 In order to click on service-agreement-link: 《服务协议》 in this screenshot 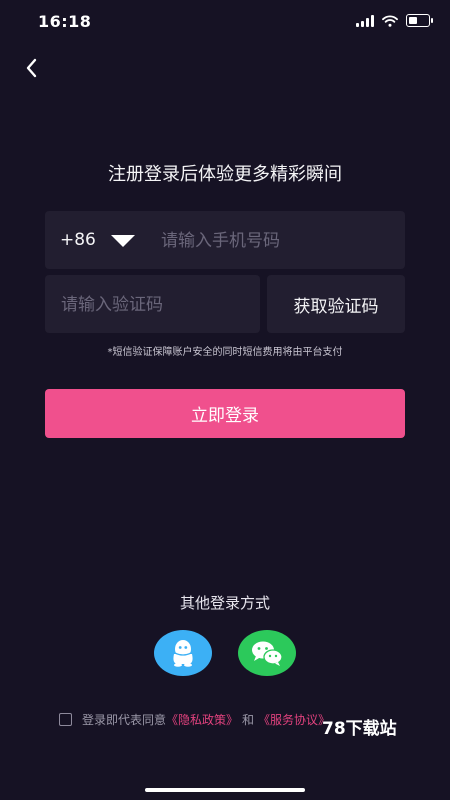, I will do `click(294, 719)`.